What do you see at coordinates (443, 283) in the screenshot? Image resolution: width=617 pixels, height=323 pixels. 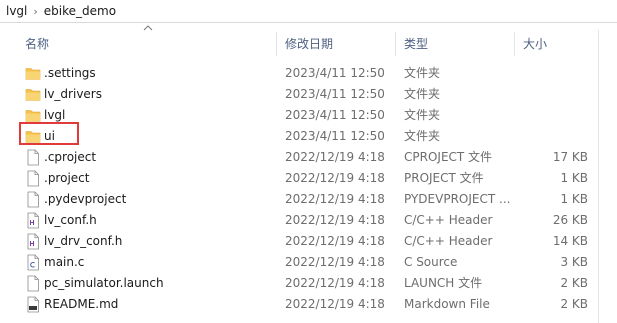 I see `file-type: LAUNCH 文件` at bounding box center [443, 283].